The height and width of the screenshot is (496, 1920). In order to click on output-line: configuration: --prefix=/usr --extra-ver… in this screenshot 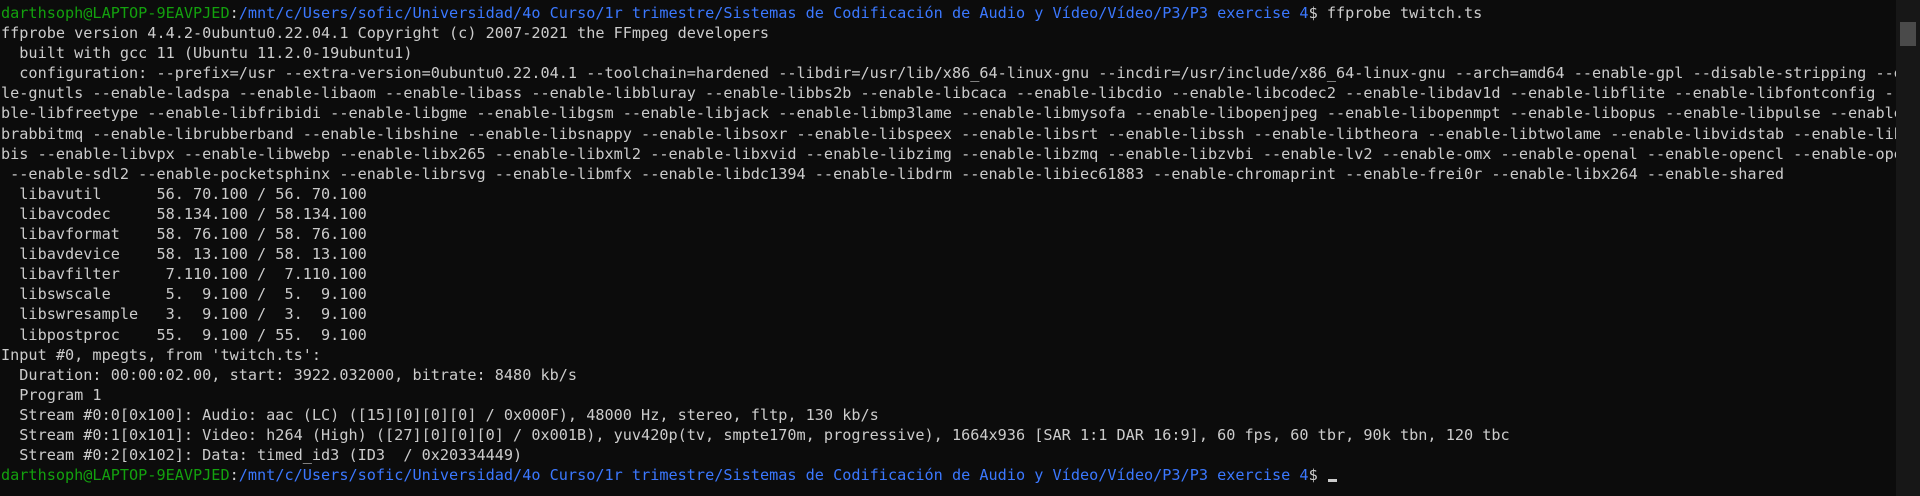, I will do `click(949, 73)`.